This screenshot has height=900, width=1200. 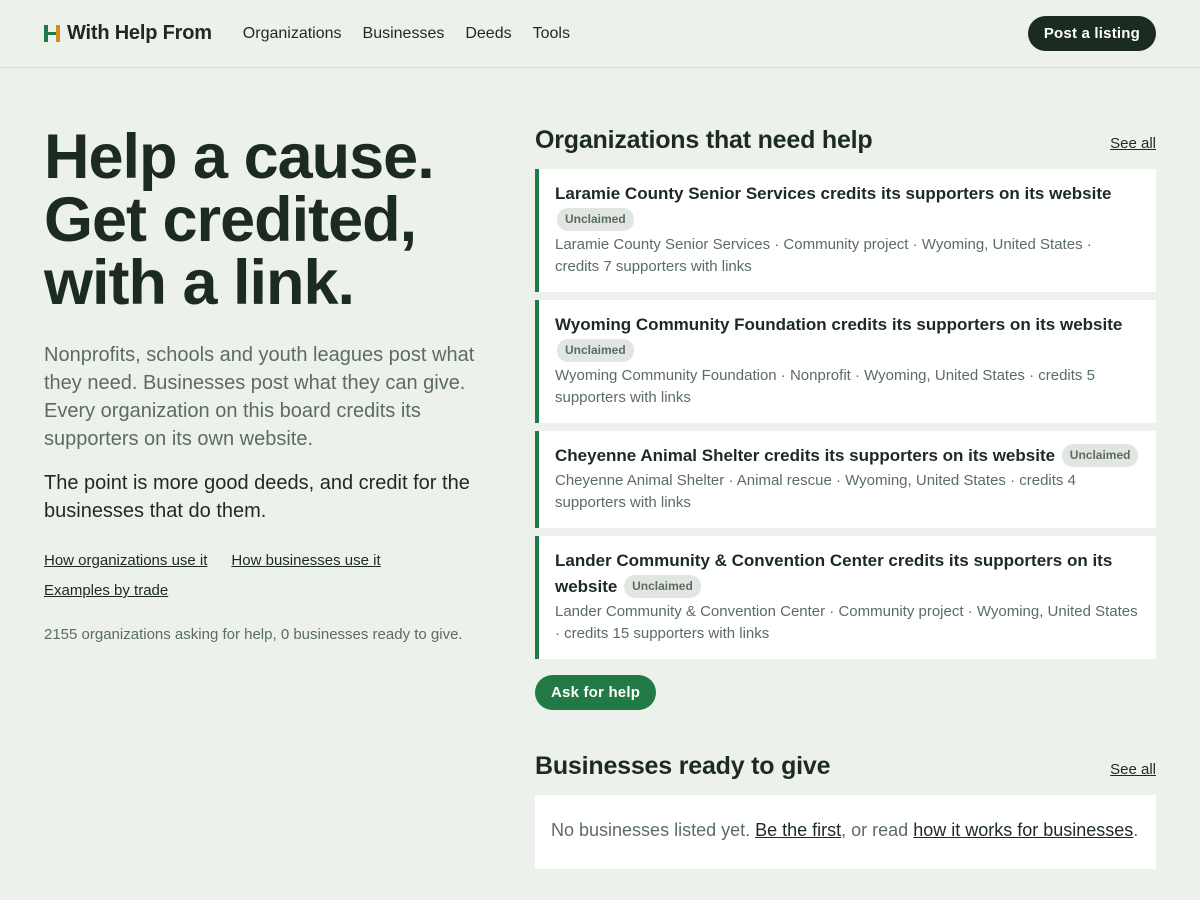 I want to click on nav-businesses: Businesses, so click(x=404, y=34).